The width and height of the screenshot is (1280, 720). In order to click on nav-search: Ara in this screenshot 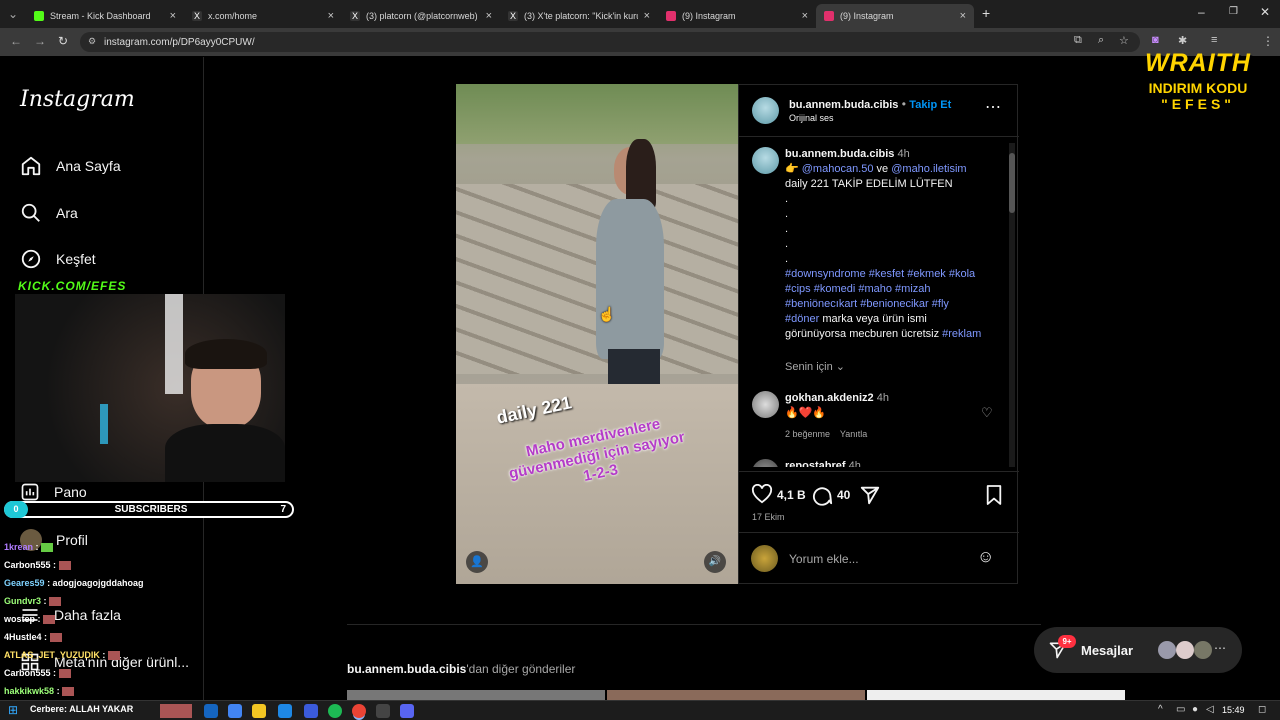, I will do `click(49, 213)`.